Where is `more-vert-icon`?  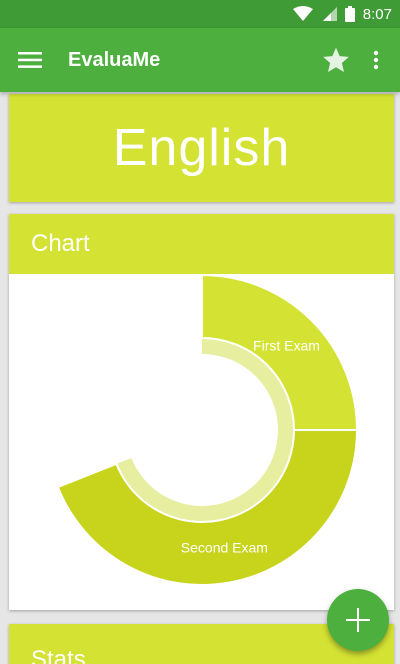 more-vert-icon is located at coordinates (376, 60).